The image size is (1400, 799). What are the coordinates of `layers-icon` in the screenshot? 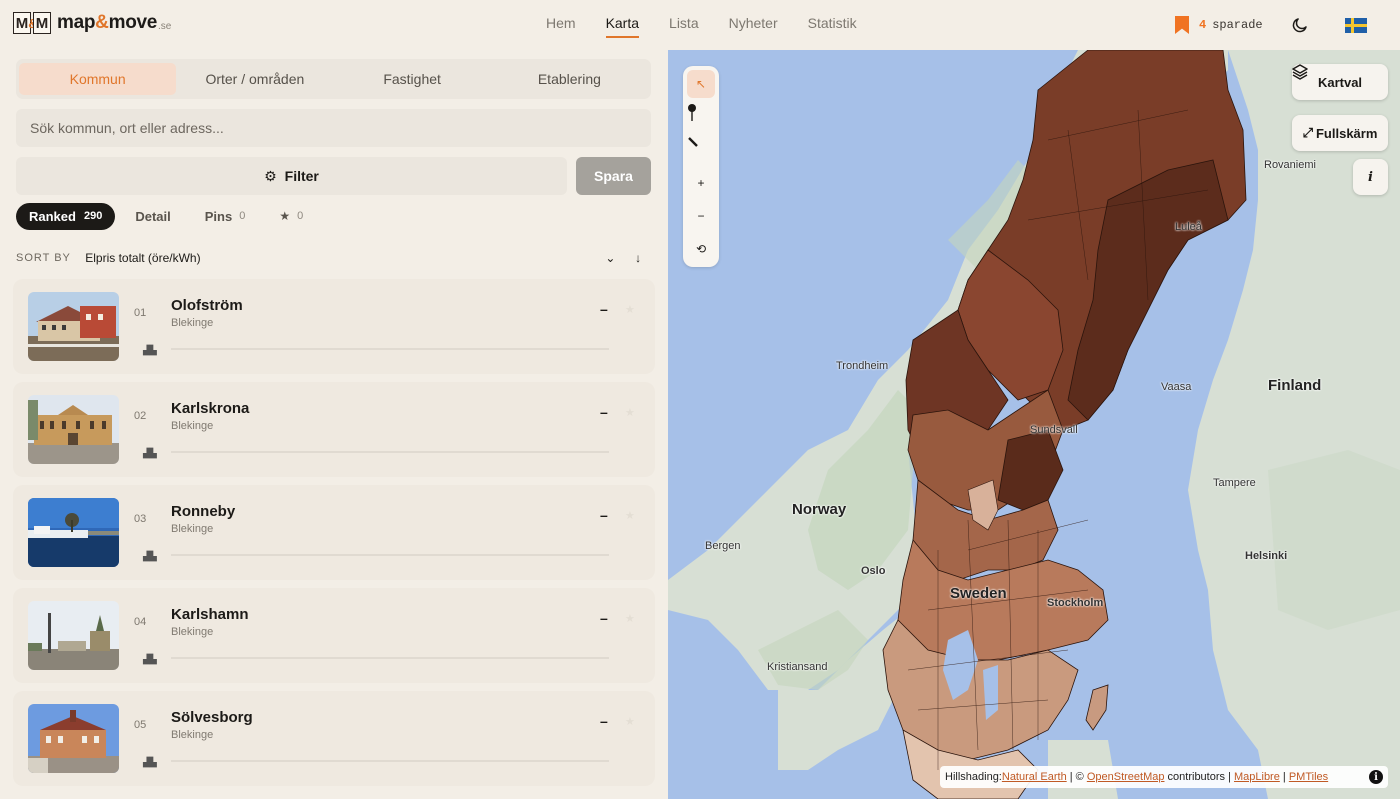 It's located at (1300, 72).